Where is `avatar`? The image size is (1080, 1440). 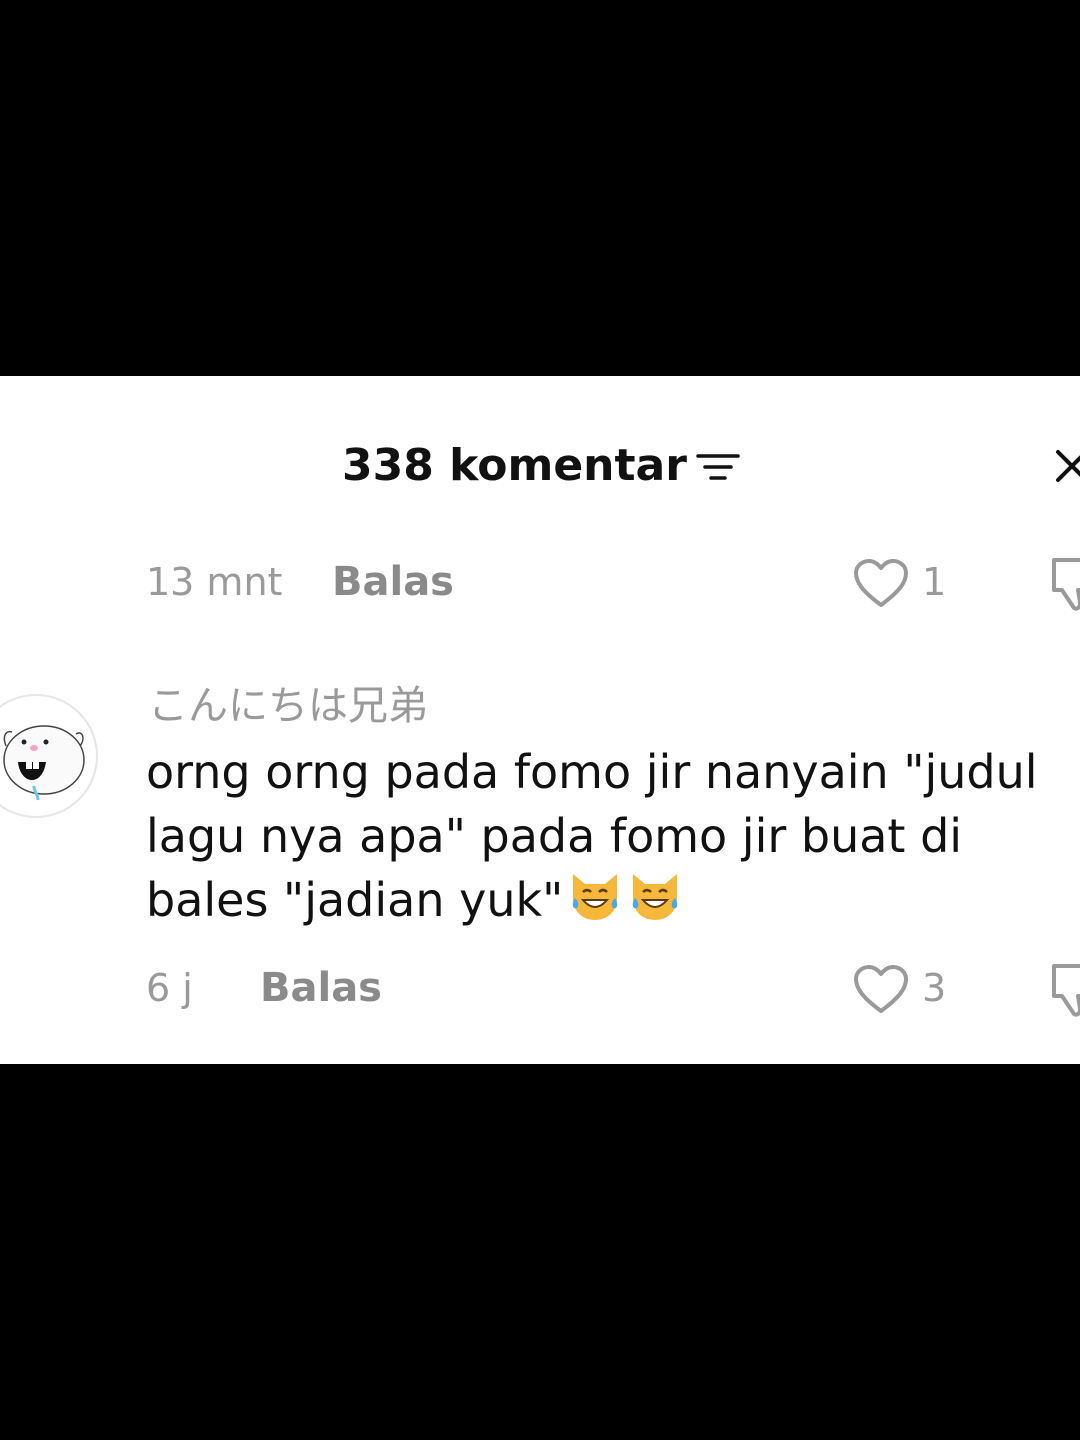
avatar is located at coordinates (49, 756).